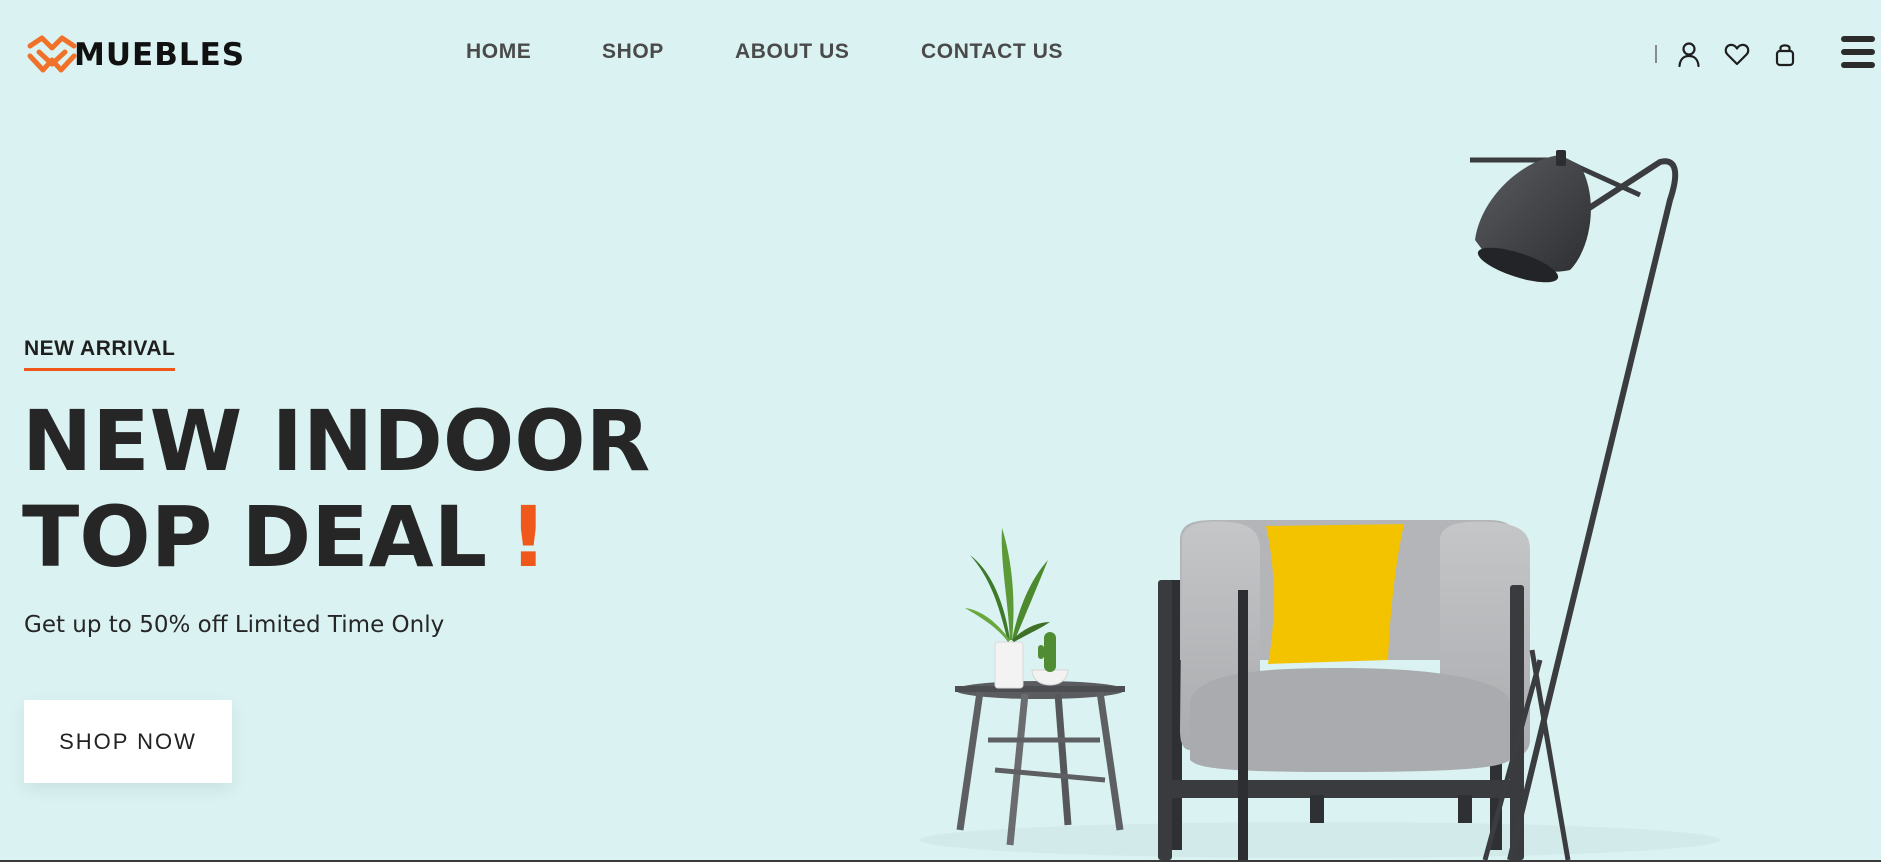 The height and width of the screenshot is (862, 1881). Describe the element at coordinates (1785, 54) in the screenshot. I see `shopping-bag-icon` at that location.